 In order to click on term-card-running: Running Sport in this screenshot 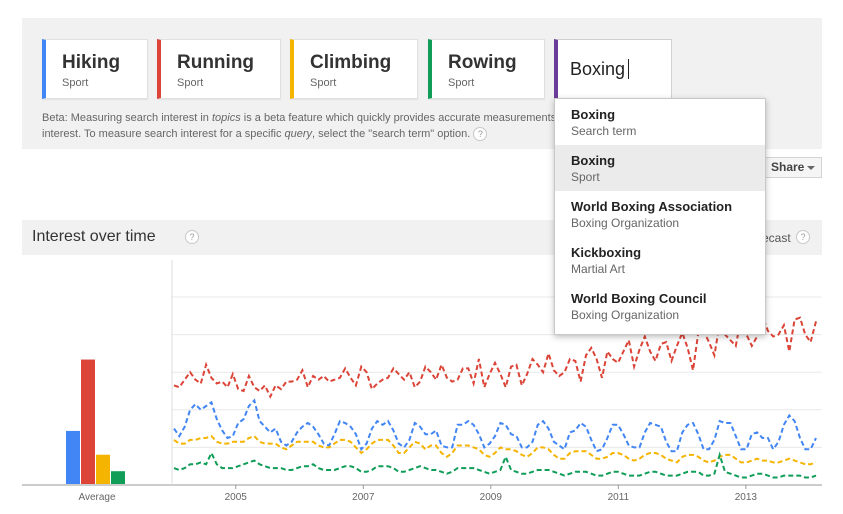, I will do `click(219, 69)`.